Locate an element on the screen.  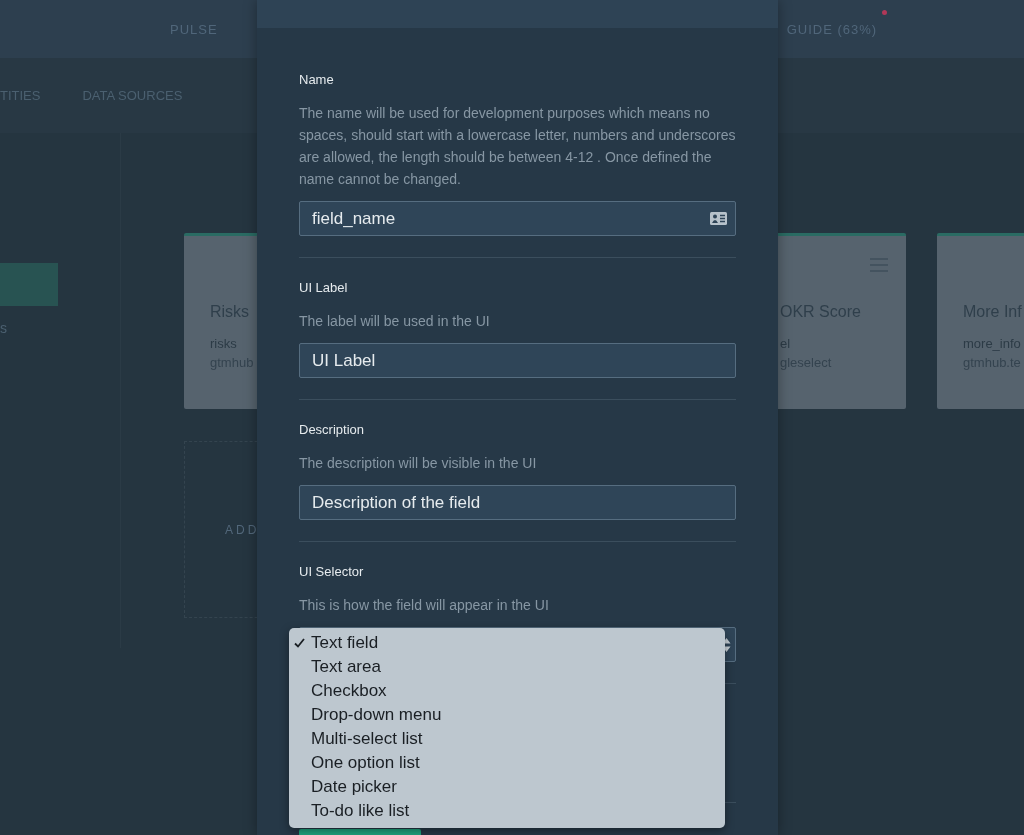
dropdown-option: Text area is located at coordinates (507, 667).